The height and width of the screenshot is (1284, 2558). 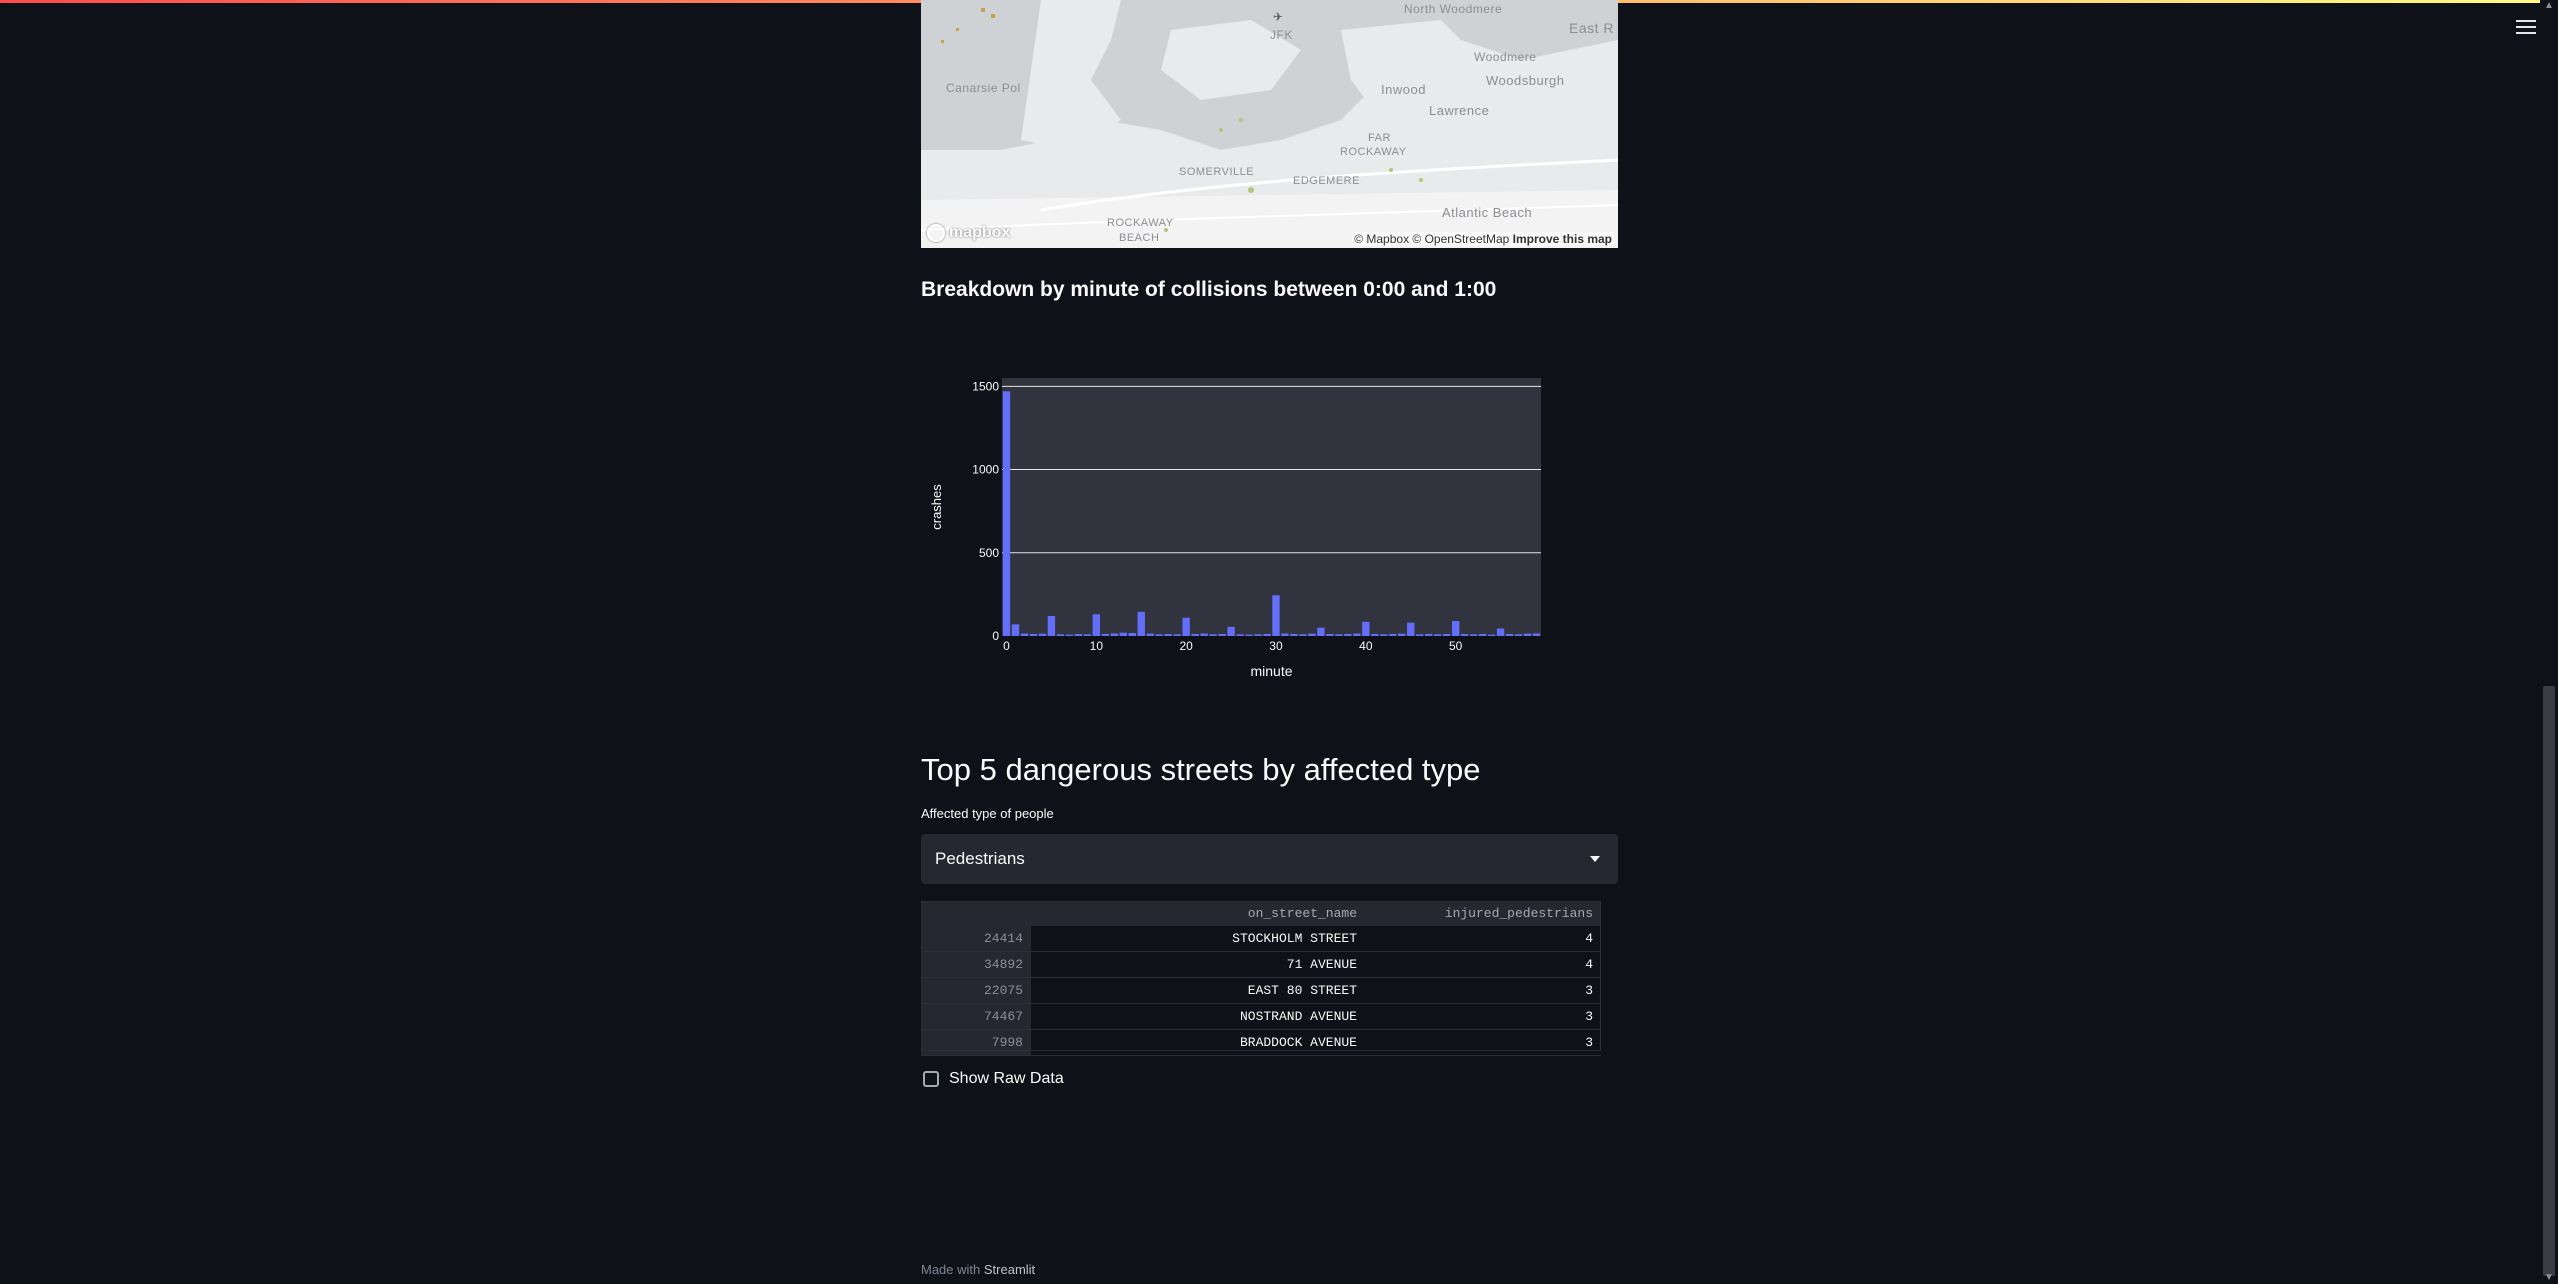 What do you see at coordinates (1294, 938) in the screenshot?
I see `table-cell-street: STOCKHOLM STREET` at bounding box center [1294, 938].